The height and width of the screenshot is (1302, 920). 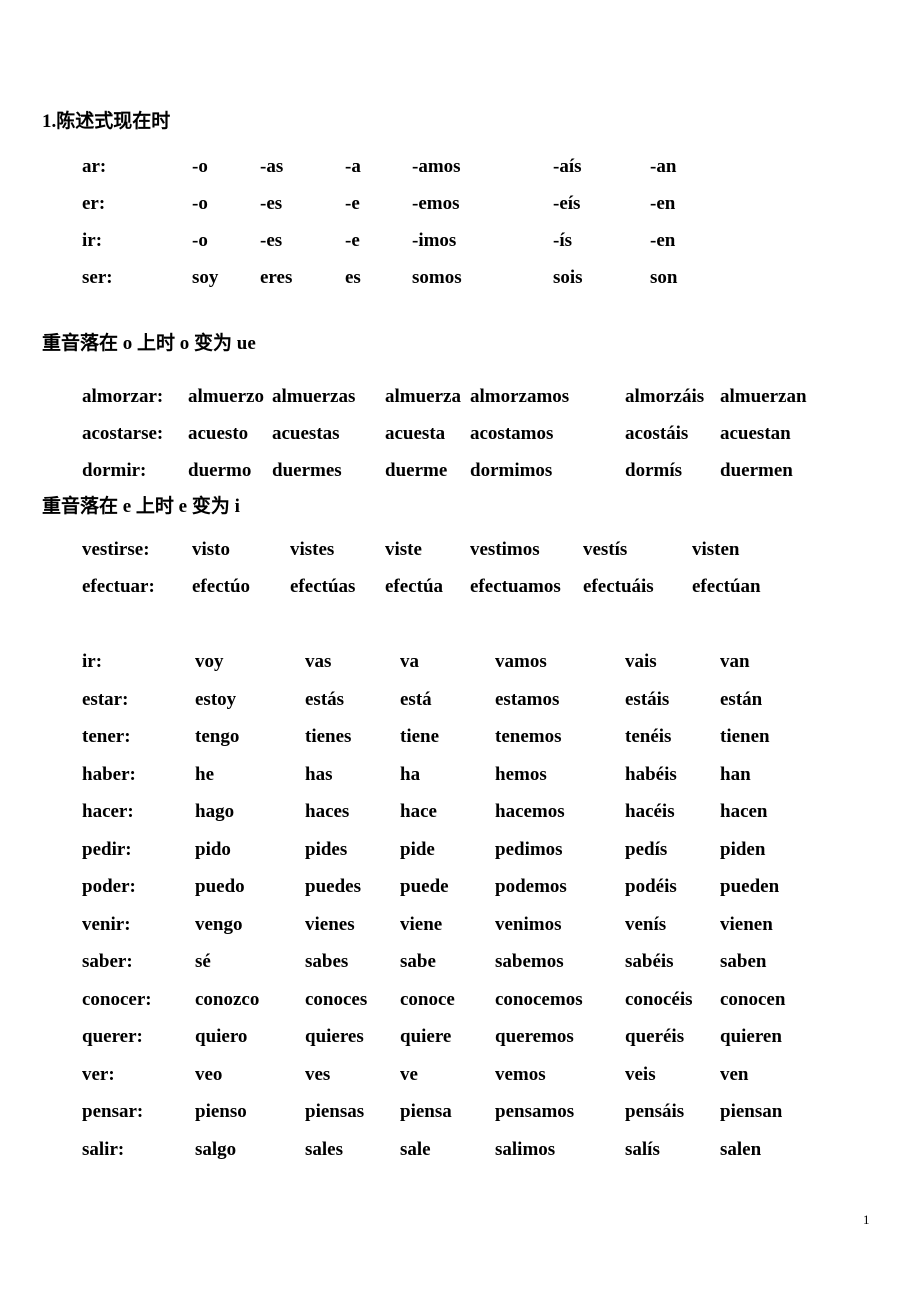 What do you see at coordinates (735, 661) in the screenshot?
I see `verb-form-cell: van` at bounding box center [735, 661].